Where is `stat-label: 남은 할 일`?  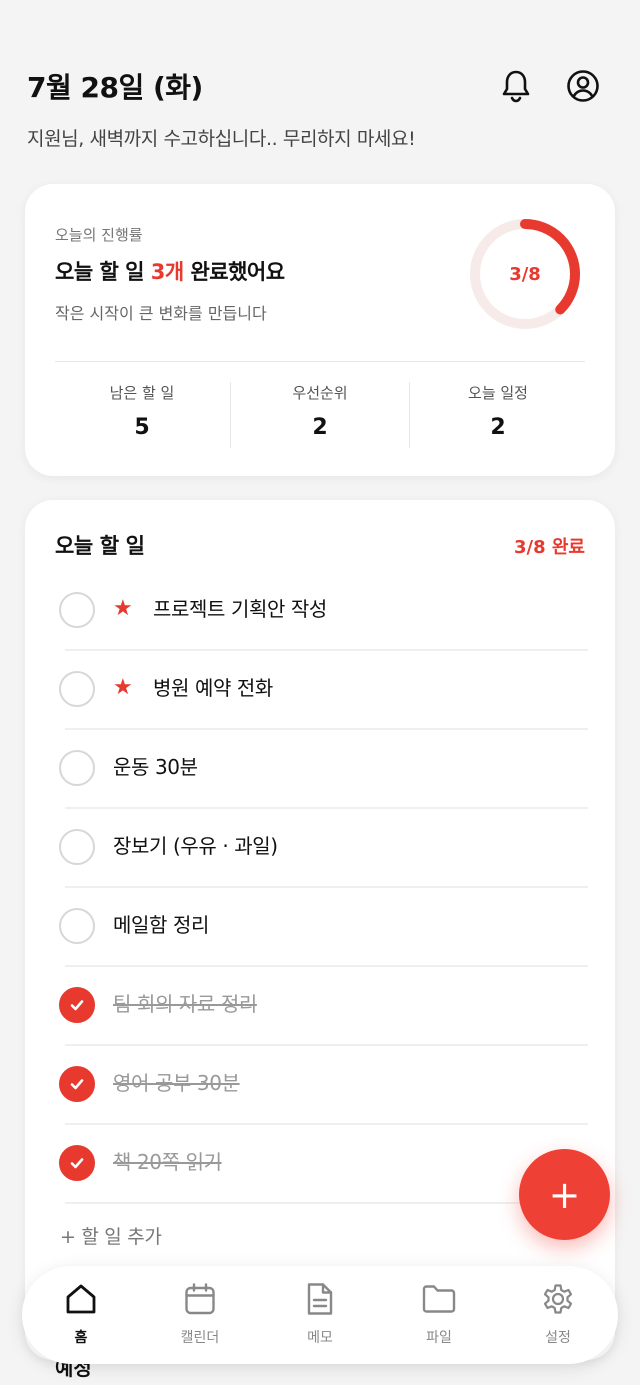
stat-label: 남은 할 일 is located at coordinates (142, 393).